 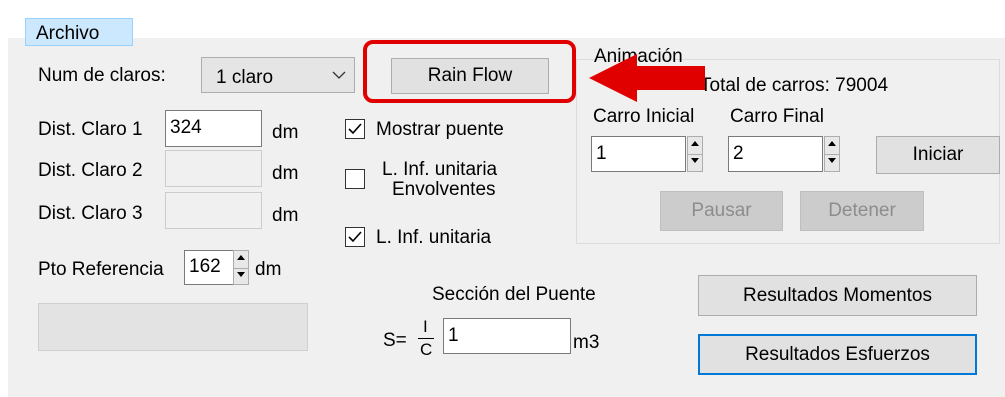 I want to click on pausar-label: Pausar, so click(x=721, y=210).